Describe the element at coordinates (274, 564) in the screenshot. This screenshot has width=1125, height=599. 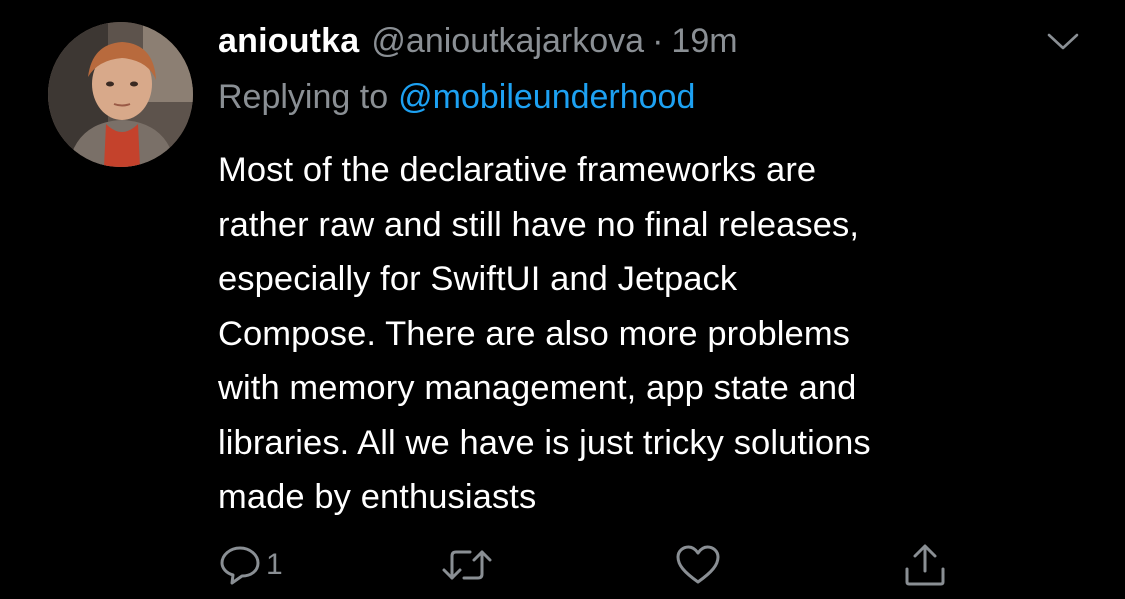
I see `reply-count: 1` at that location.